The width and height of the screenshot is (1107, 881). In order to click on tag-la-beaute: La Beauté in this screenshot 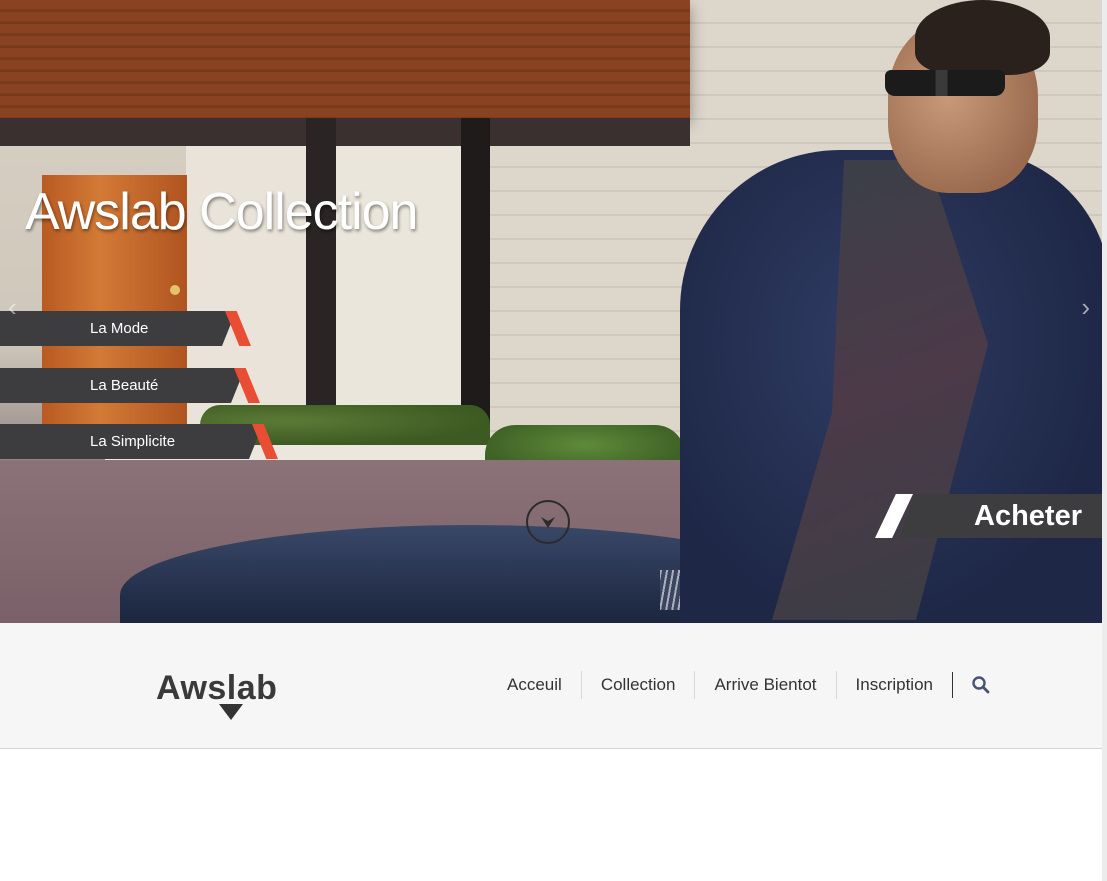, I will do `click(122, 385)`.